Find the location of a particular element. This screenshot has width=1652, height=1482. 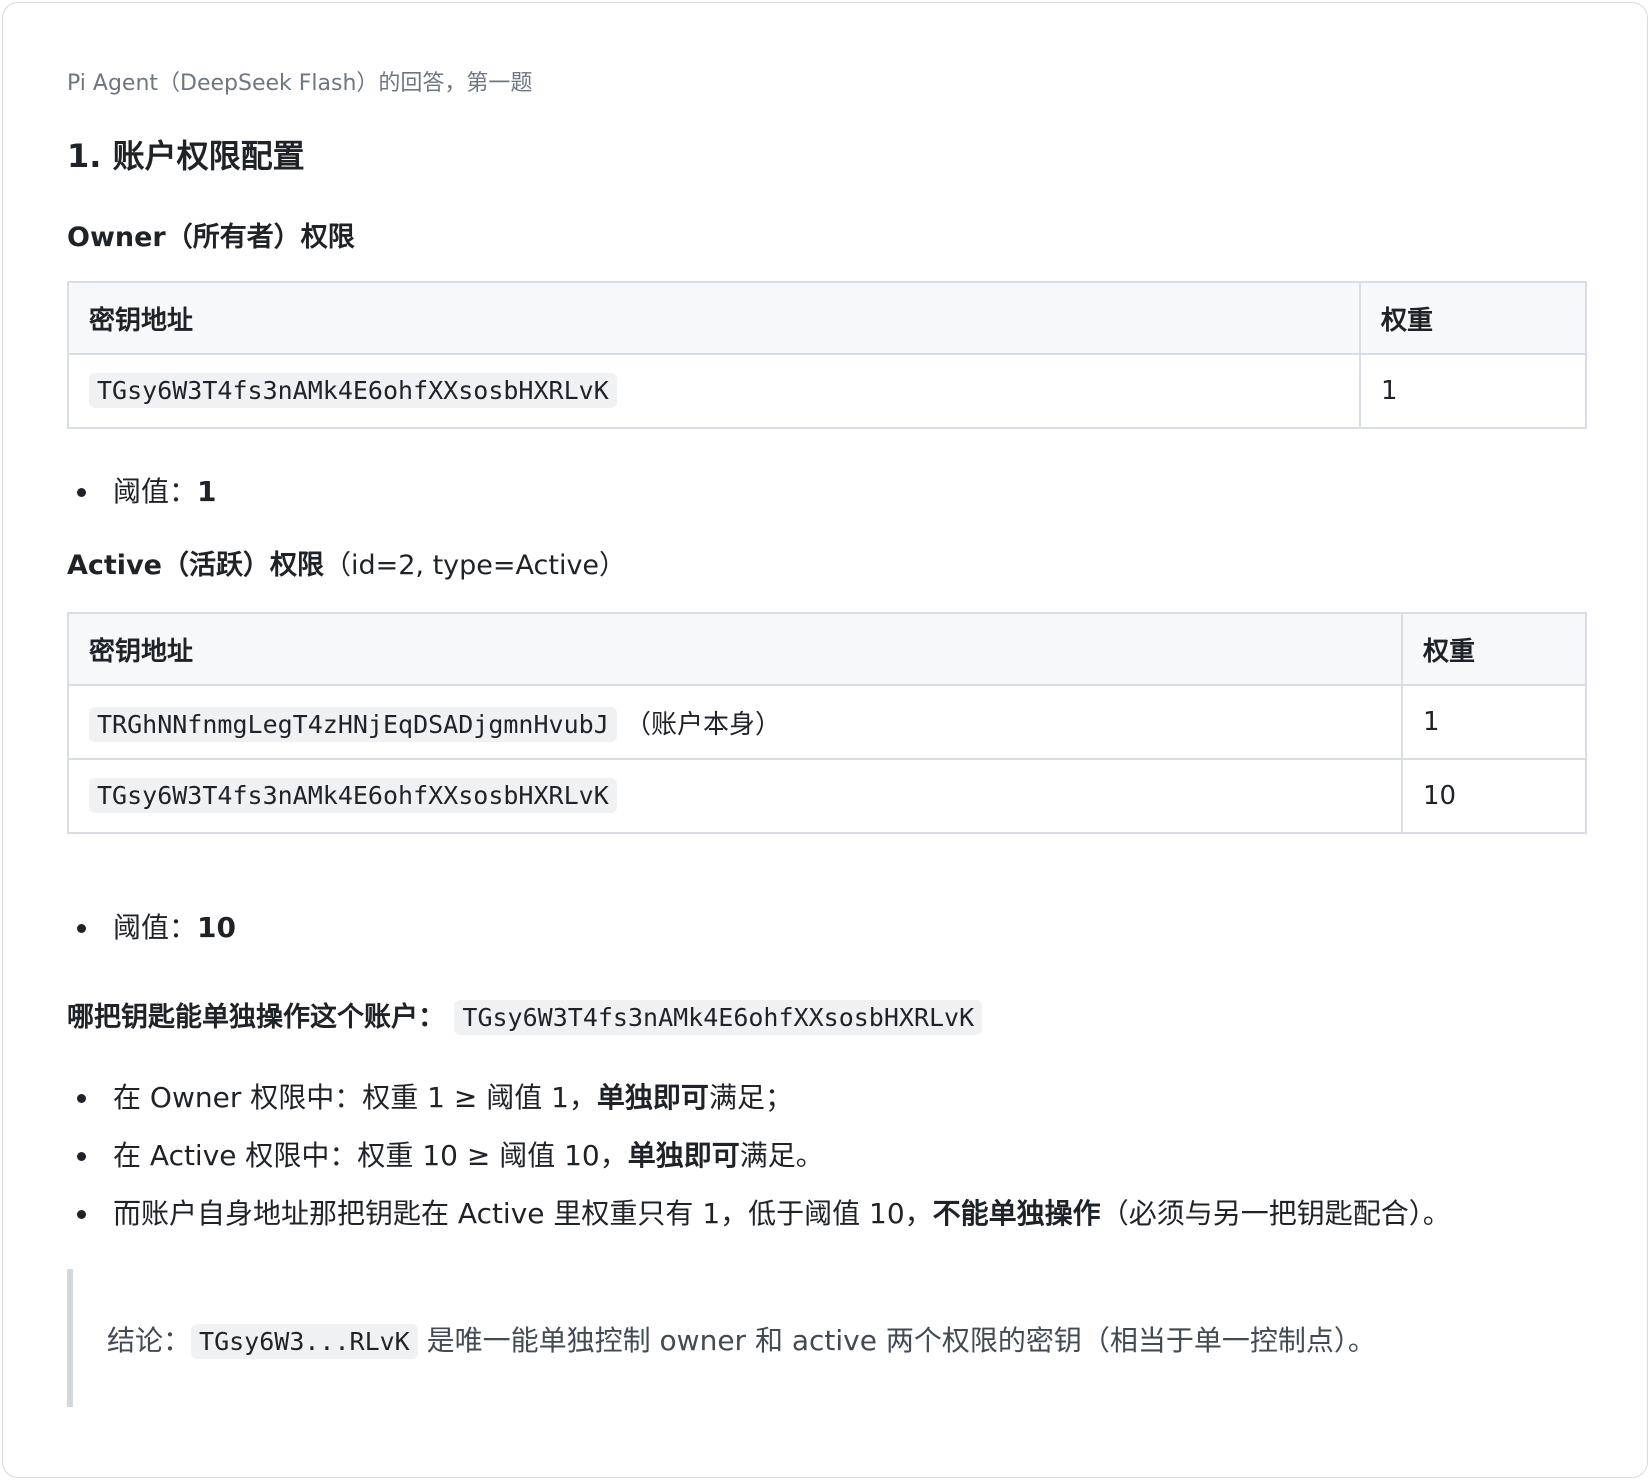

address-note: （账户本身） is located at coordinates (703, 724).